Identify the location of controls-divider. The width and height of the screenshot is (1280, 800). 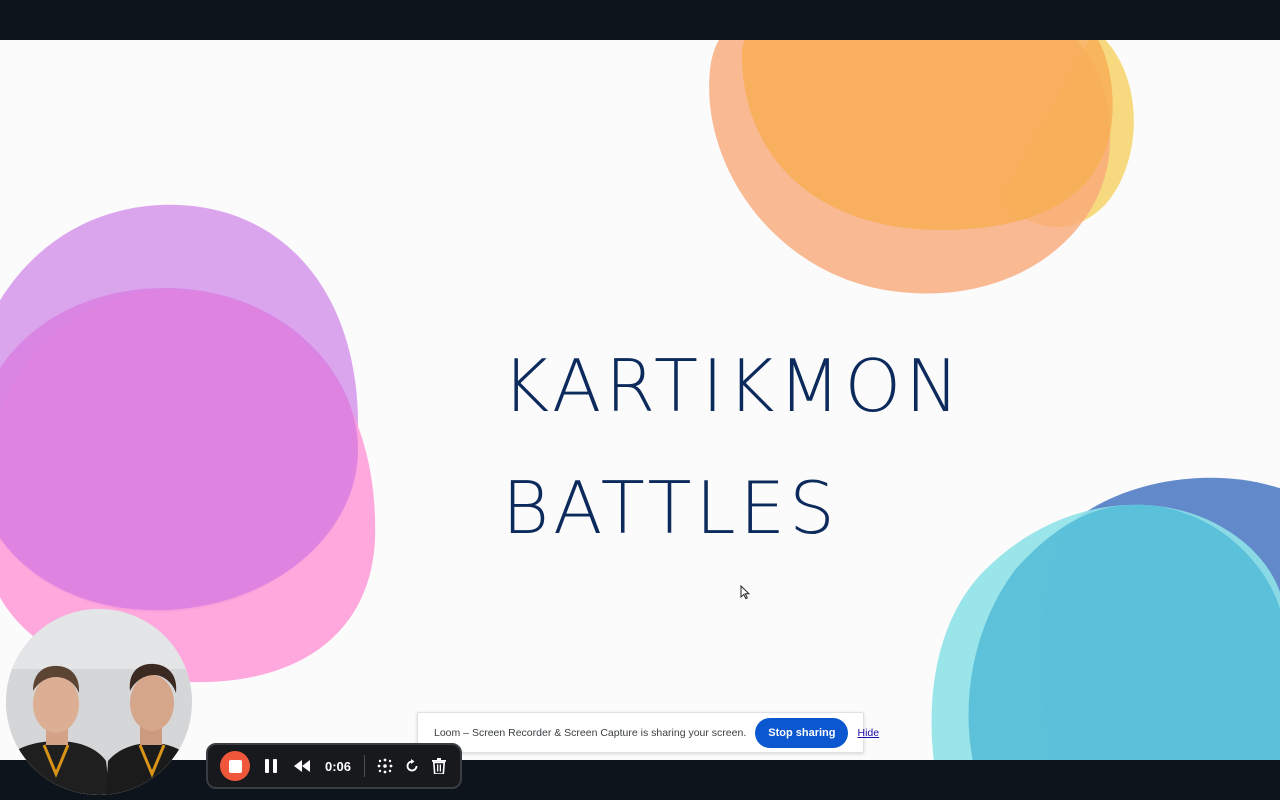
(365, 766).